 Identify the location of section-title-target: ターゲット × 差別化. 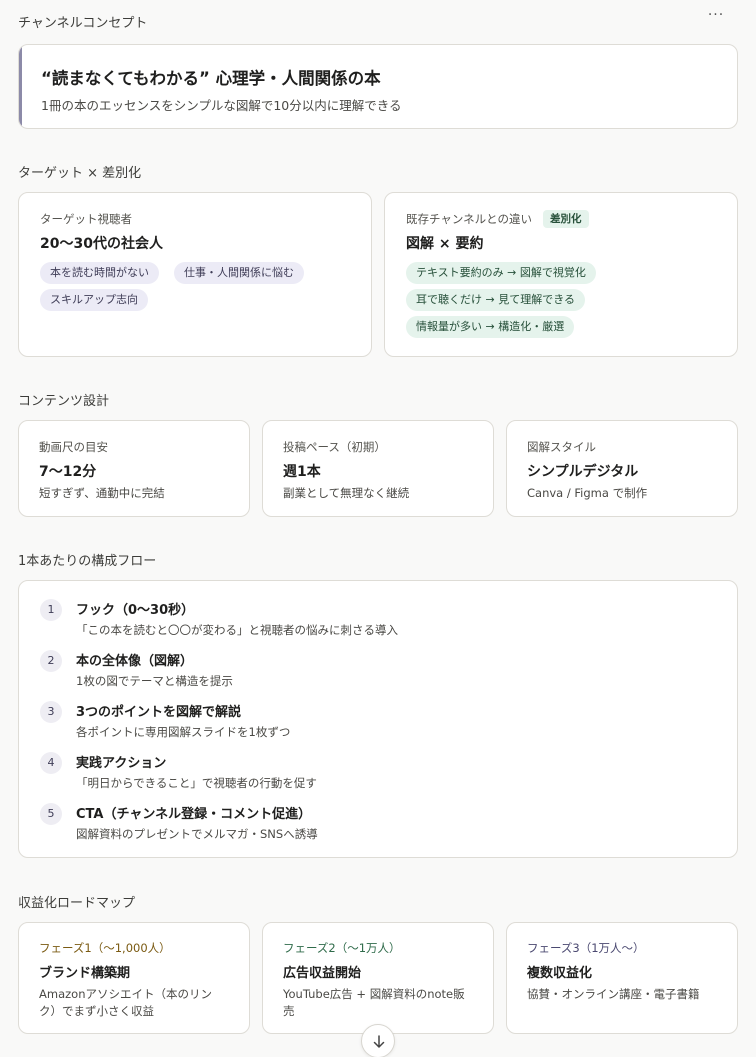
(80, 173).